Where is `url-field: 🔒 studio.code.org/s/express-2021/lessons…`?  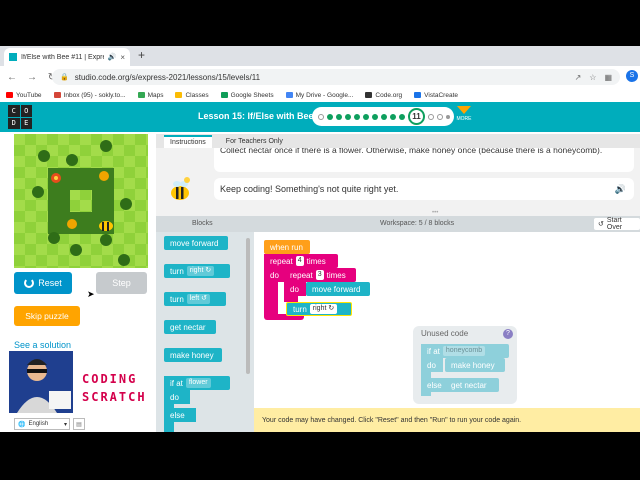 url-field: 🔒 studio.code.org/s/express-2021/lessons… is located at coordinates (336, 77).